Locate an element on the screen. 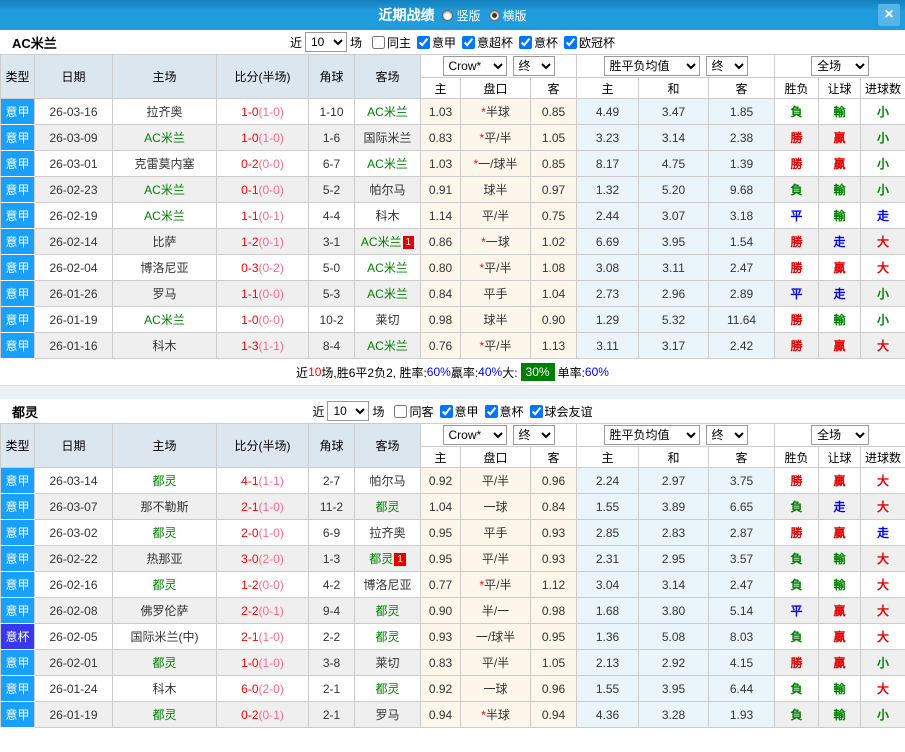 The width and height of the screenshot is (905, 752). cell-competition-type: 意甲 is located at coordinates (17, 137).